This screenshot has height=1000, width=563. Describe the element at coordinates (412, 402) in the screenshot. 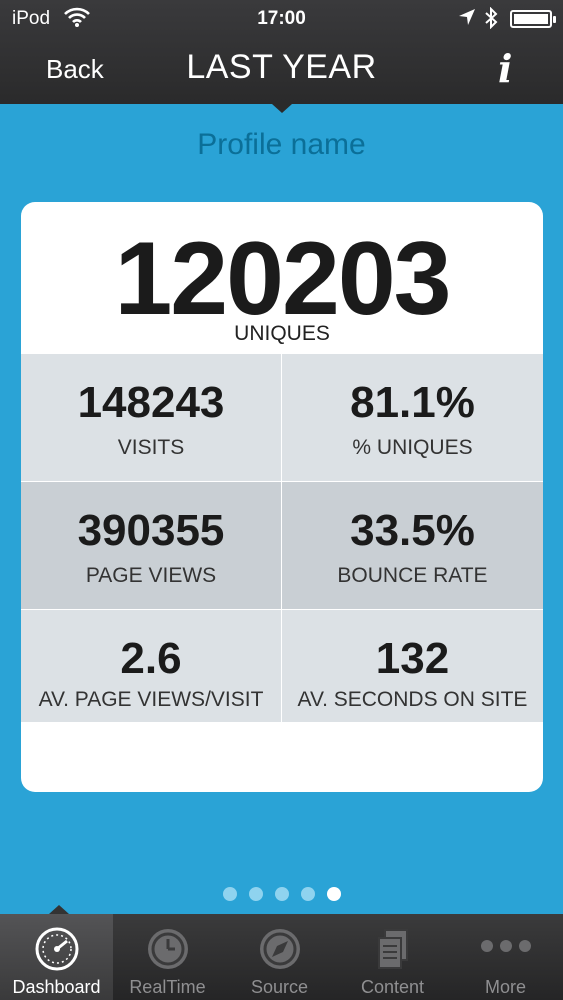

I see `metric-value: 81.1%` at that location.